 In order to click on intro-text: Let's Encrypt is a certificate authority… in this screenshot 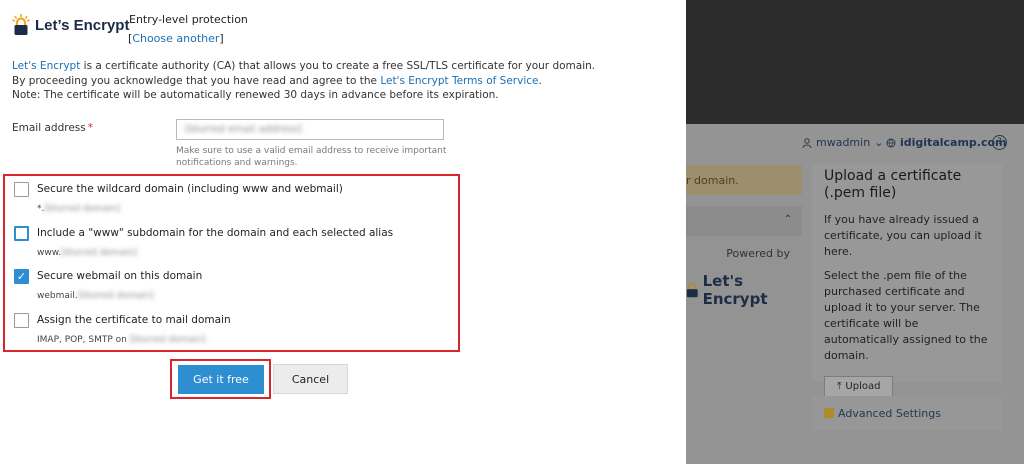, I will do `click(304, 80)`.